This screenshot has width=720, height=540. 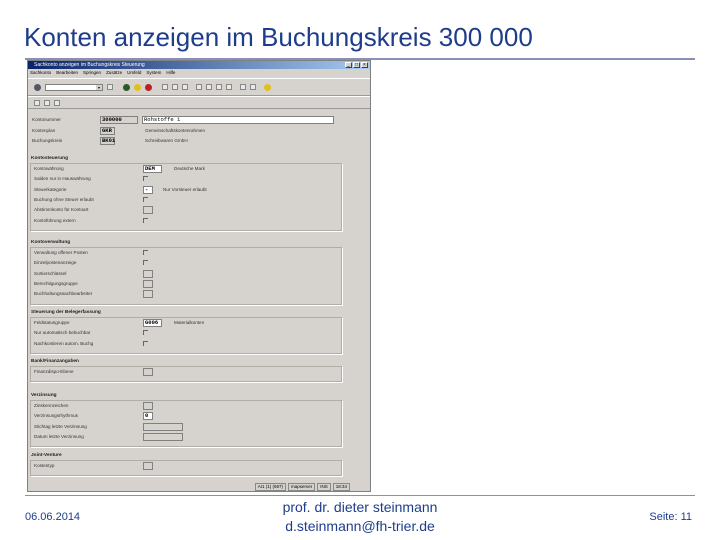 What do you see at coordinates (119, 120) in the screenshot?
I see `header-field-value: 300000` at bounding box center [119, 120].